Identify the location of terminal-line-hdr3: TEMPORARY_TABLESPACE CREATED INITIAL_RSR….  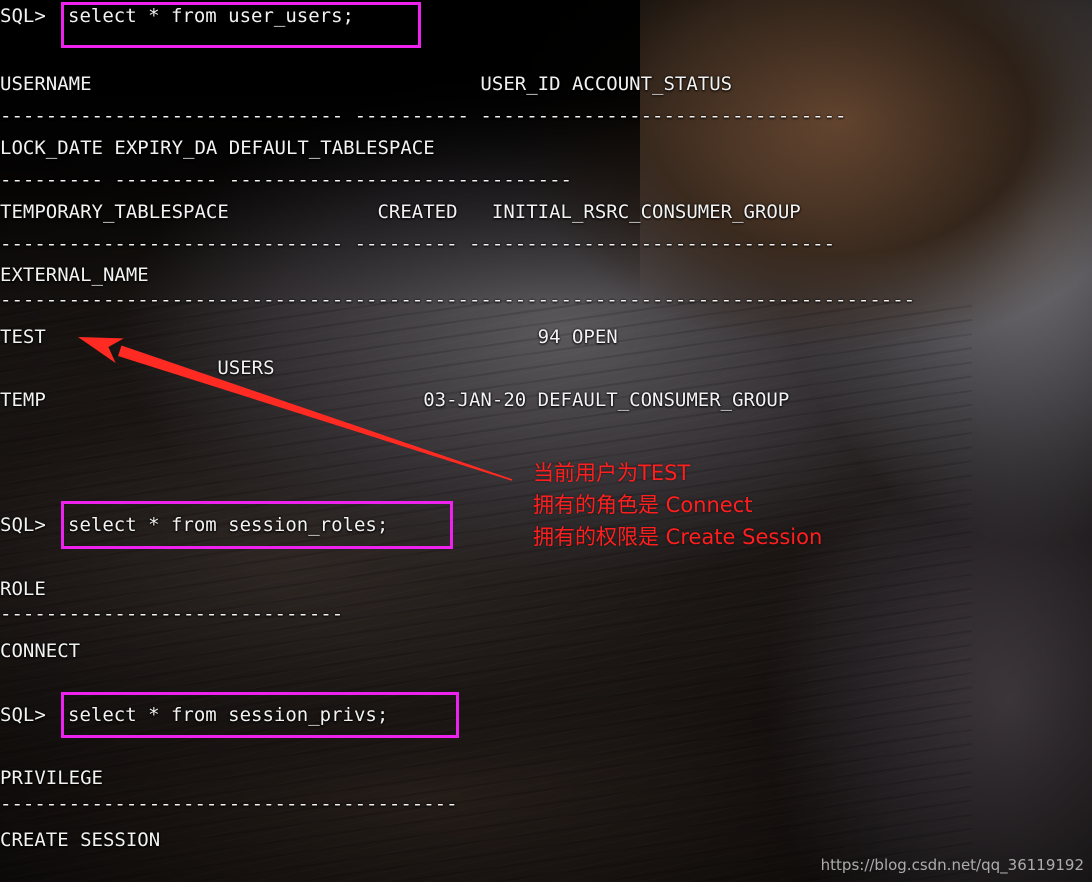
(400, 212).